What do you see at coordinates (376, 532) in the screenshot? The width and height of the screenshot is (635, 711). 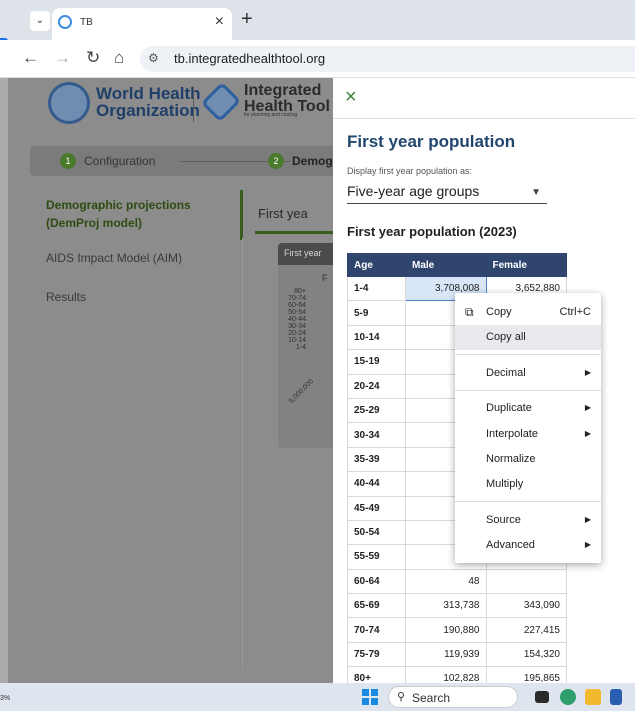 I see `cell-age: 50-54` at bounding box center [376, 532].